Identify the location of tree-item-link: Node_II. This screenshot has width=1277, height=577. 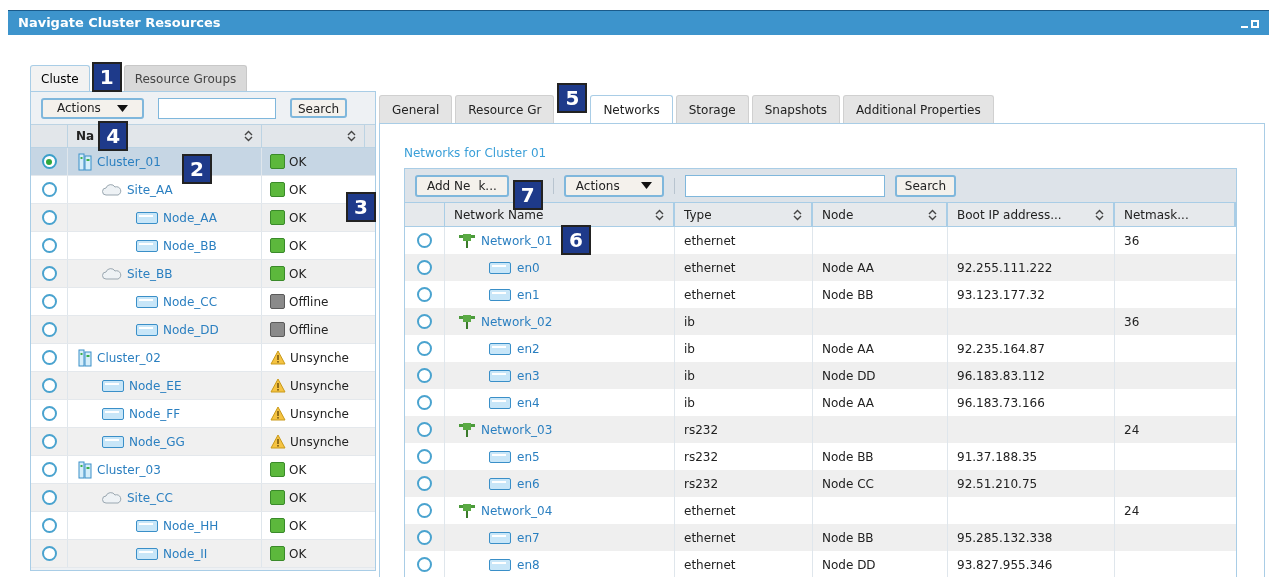
(185, 553).